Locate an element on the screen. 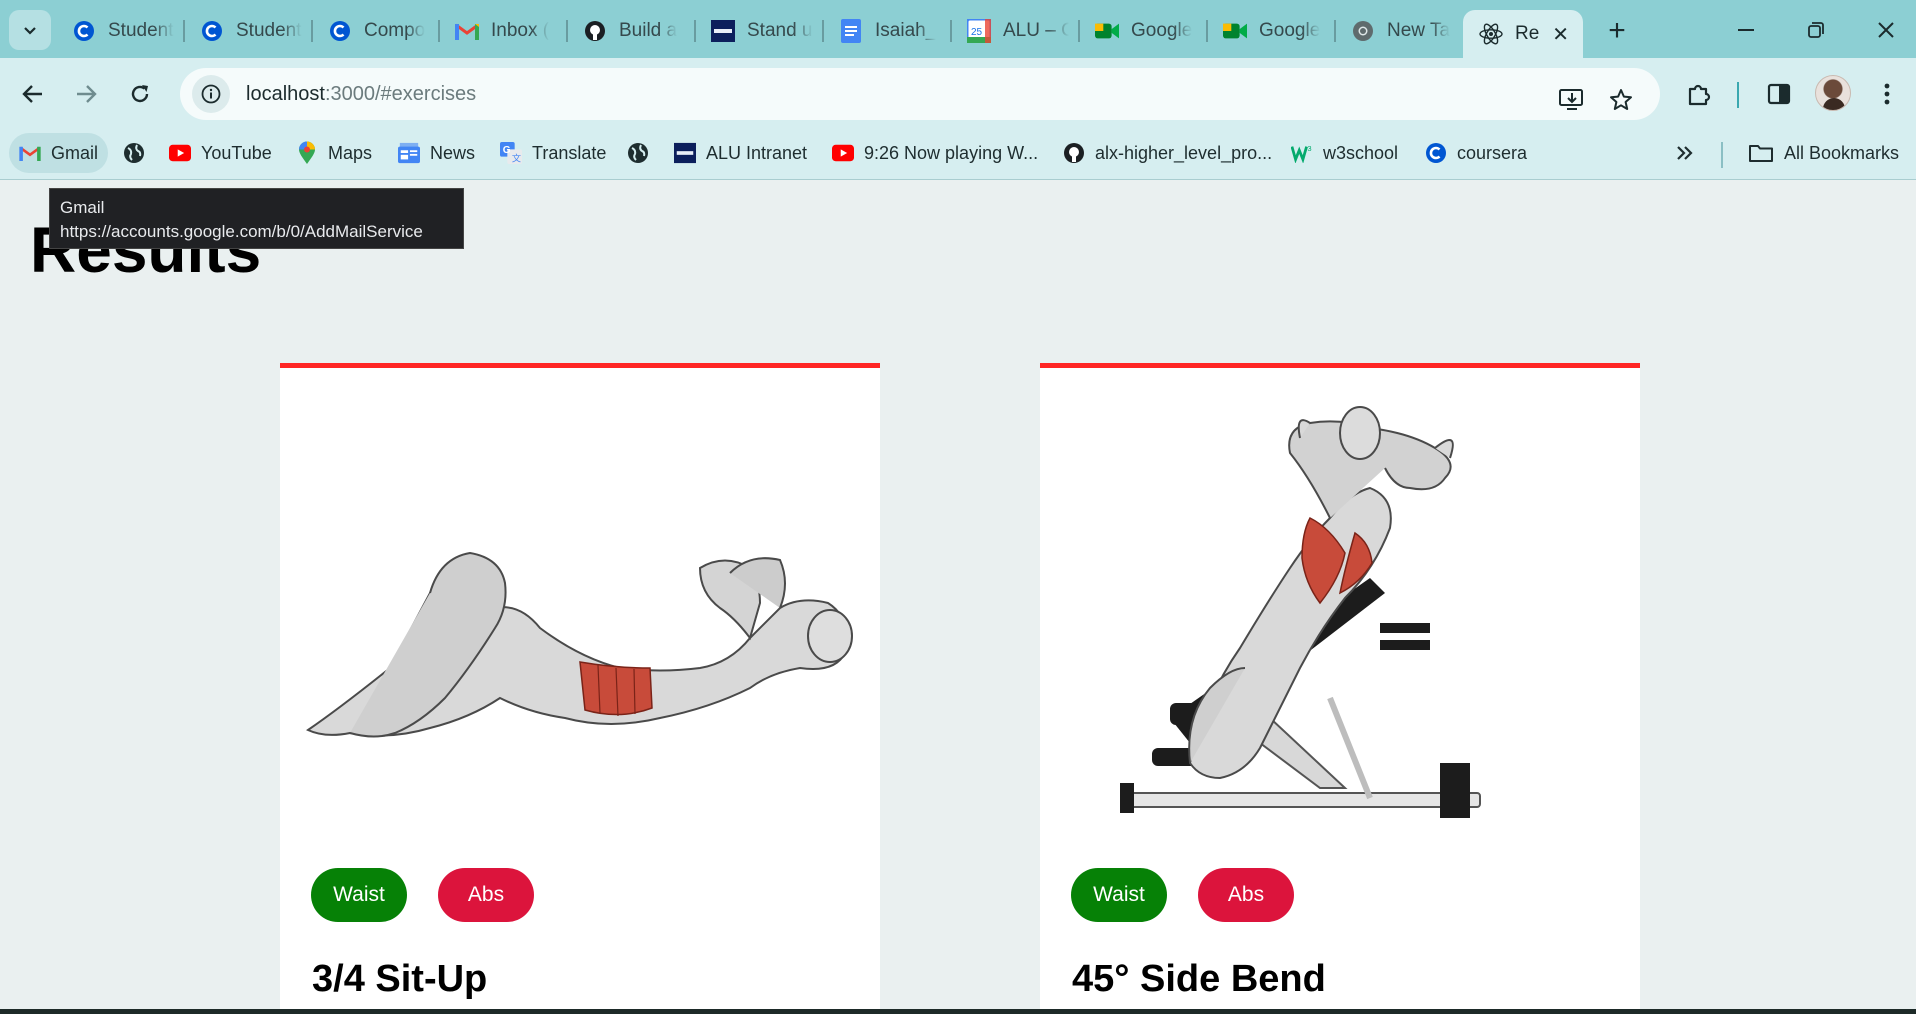  puzzle-icon is located at coordinates (1699, 95).